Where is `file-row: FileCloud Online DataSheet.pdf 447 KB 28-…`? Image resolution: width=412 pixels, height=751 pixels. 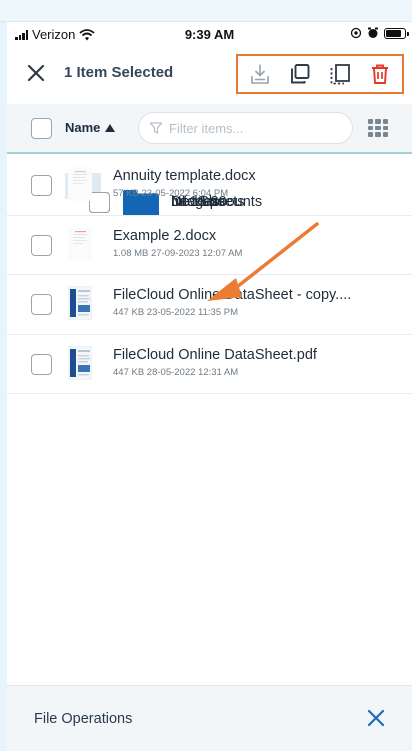 file-row: FileCloud Online DataSheet.pdf 447 KB 28-… is located at coordinates (209, 364).